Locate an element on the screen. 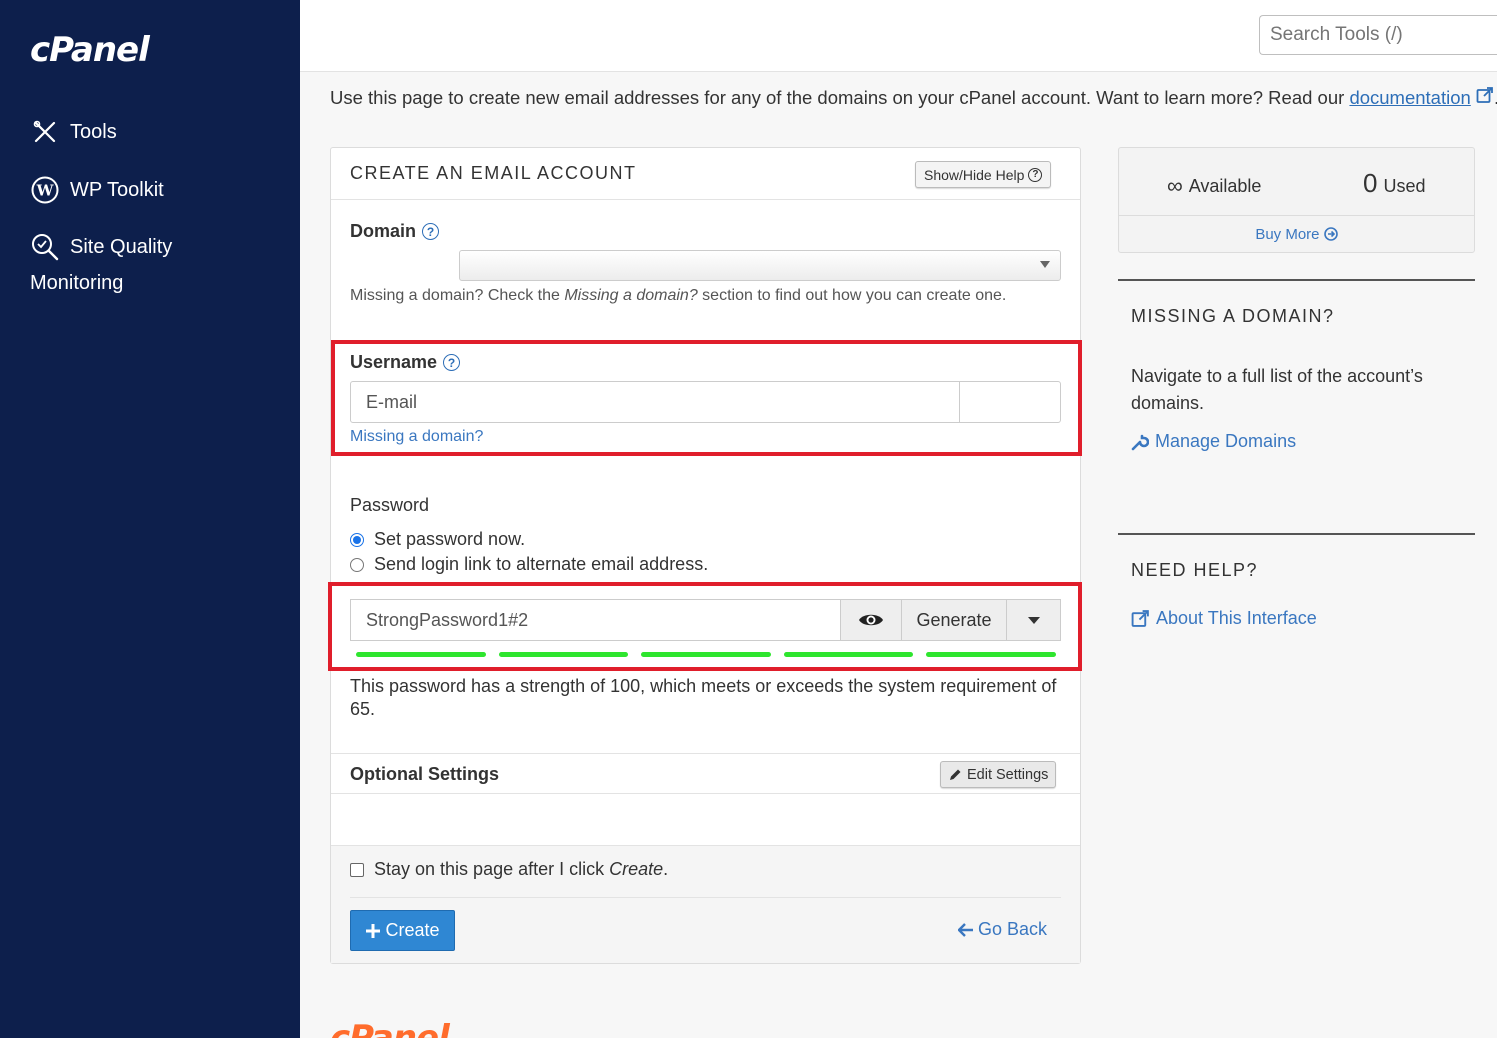 The image size is (1497, 1038). optional-settings-title: Optional Settings is located at coordinates (425, 774).